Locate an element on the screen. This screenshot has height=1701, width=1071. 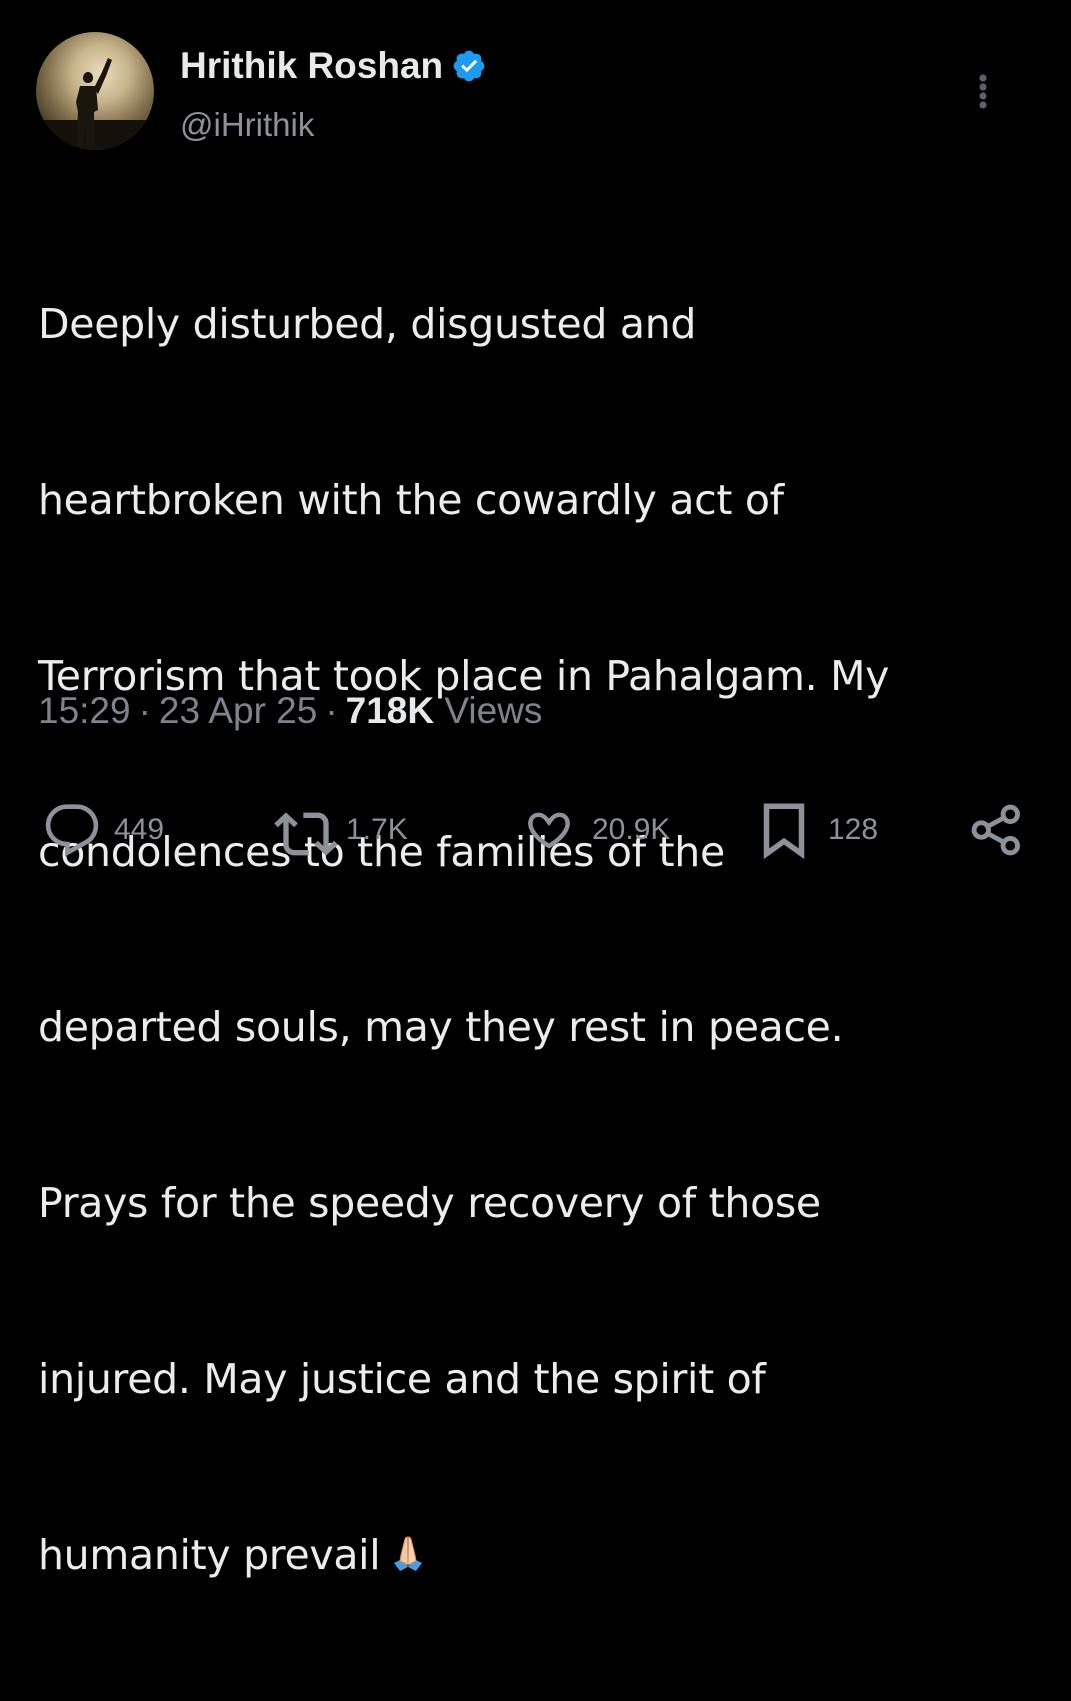
tweet-text-line: heartbroken with the cowardly act of is located at coordinates (411, 499).